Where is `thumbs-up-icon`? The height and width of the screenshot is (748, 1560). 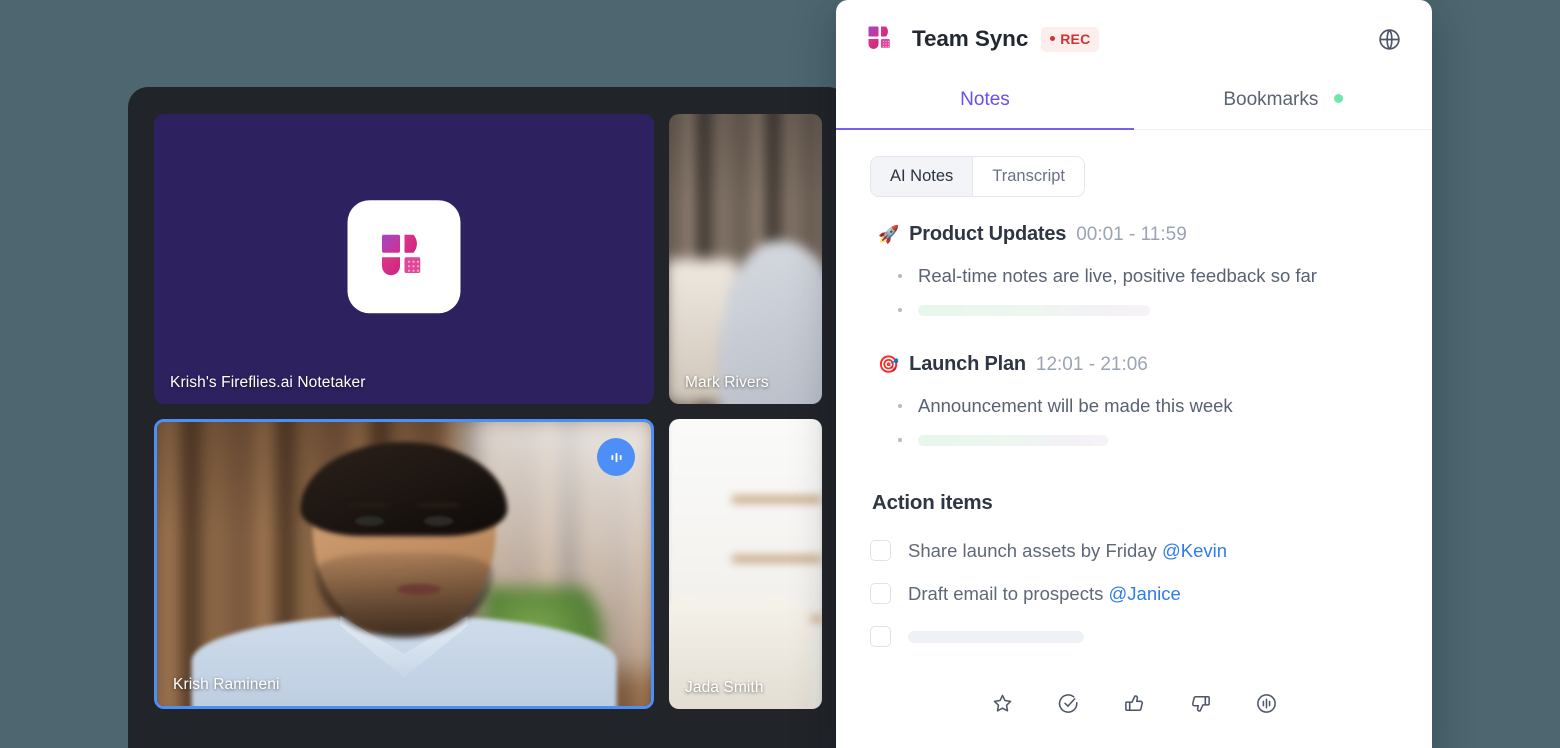 thumbs-up-icon is located at coordinates (1134, 703).